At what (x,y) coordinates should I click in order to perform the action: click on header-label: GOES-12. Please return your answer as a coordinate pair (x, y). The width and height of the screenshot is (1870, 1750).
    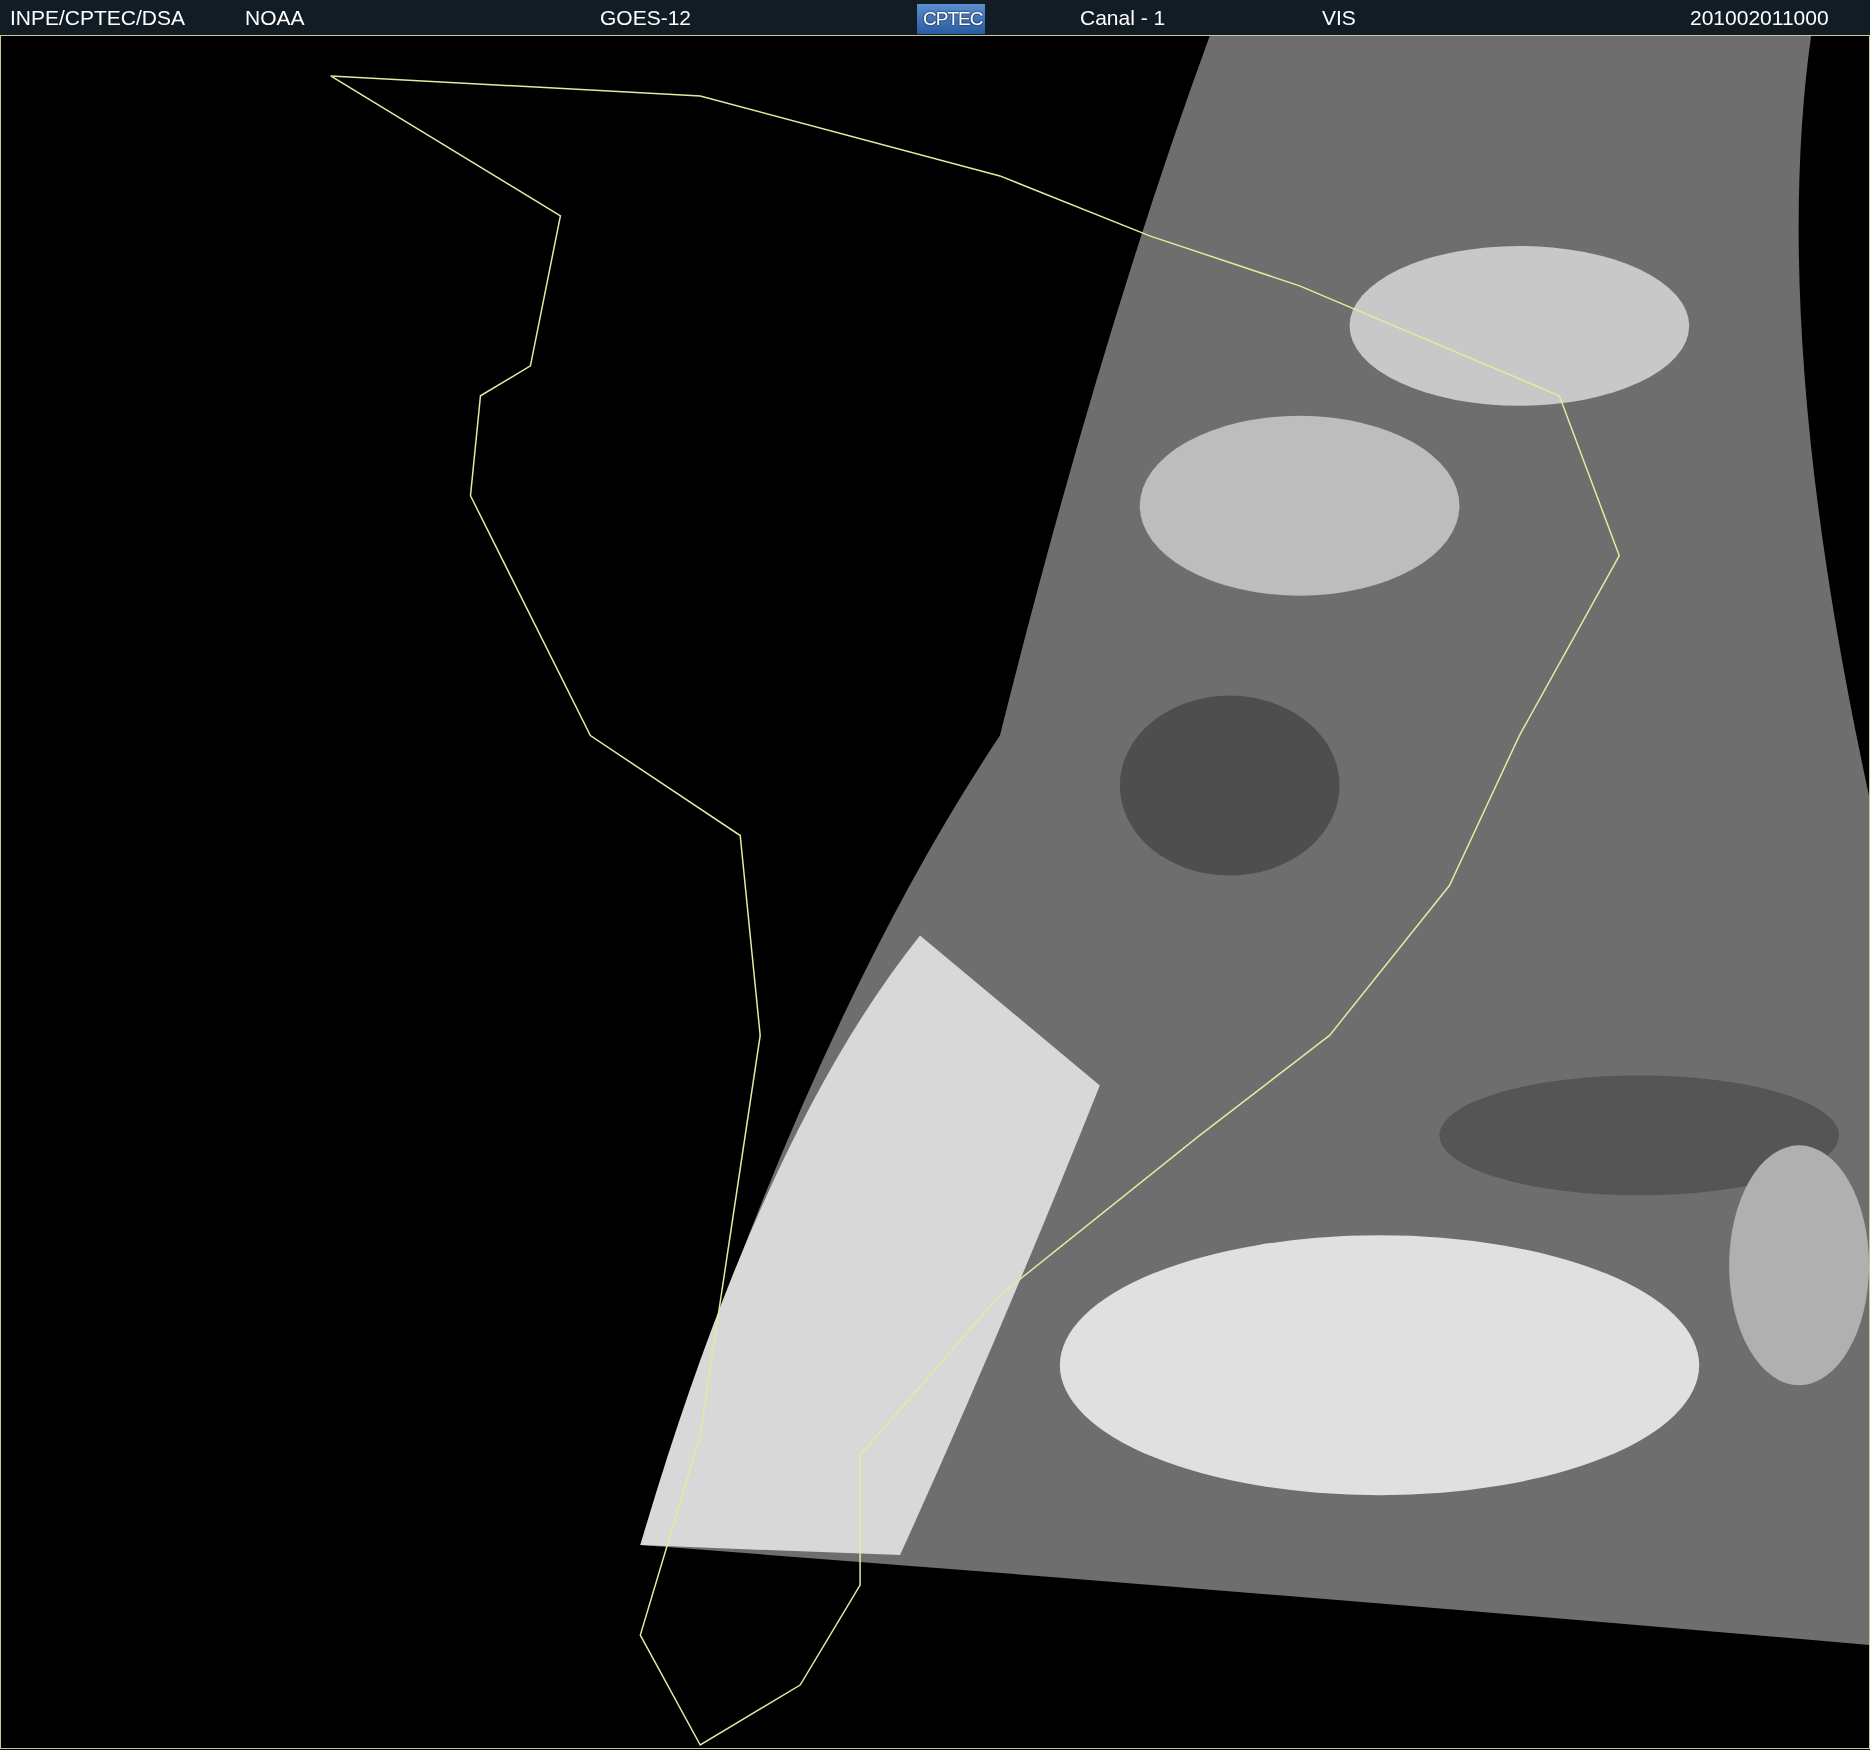
    Looking at the image, I should click on (646, 17).